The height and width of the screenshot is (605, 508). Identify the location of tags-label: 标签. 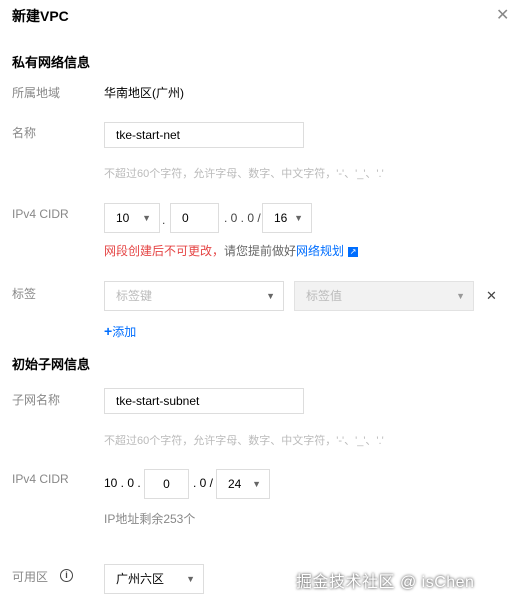
(24, 294).